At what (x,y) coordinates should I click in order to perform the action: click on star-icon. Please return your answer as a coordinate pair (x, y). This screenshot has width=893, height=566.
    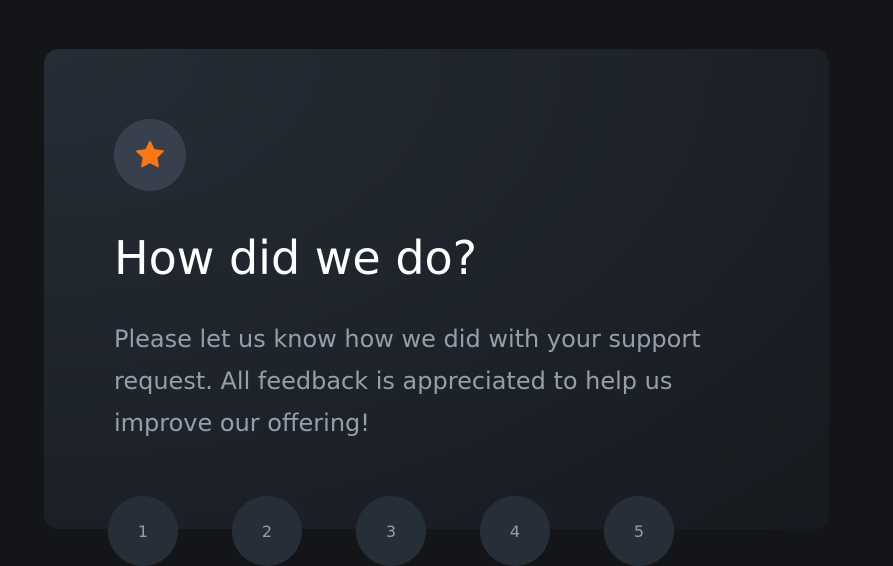
    Looking at the image, I should click on (150, 154).